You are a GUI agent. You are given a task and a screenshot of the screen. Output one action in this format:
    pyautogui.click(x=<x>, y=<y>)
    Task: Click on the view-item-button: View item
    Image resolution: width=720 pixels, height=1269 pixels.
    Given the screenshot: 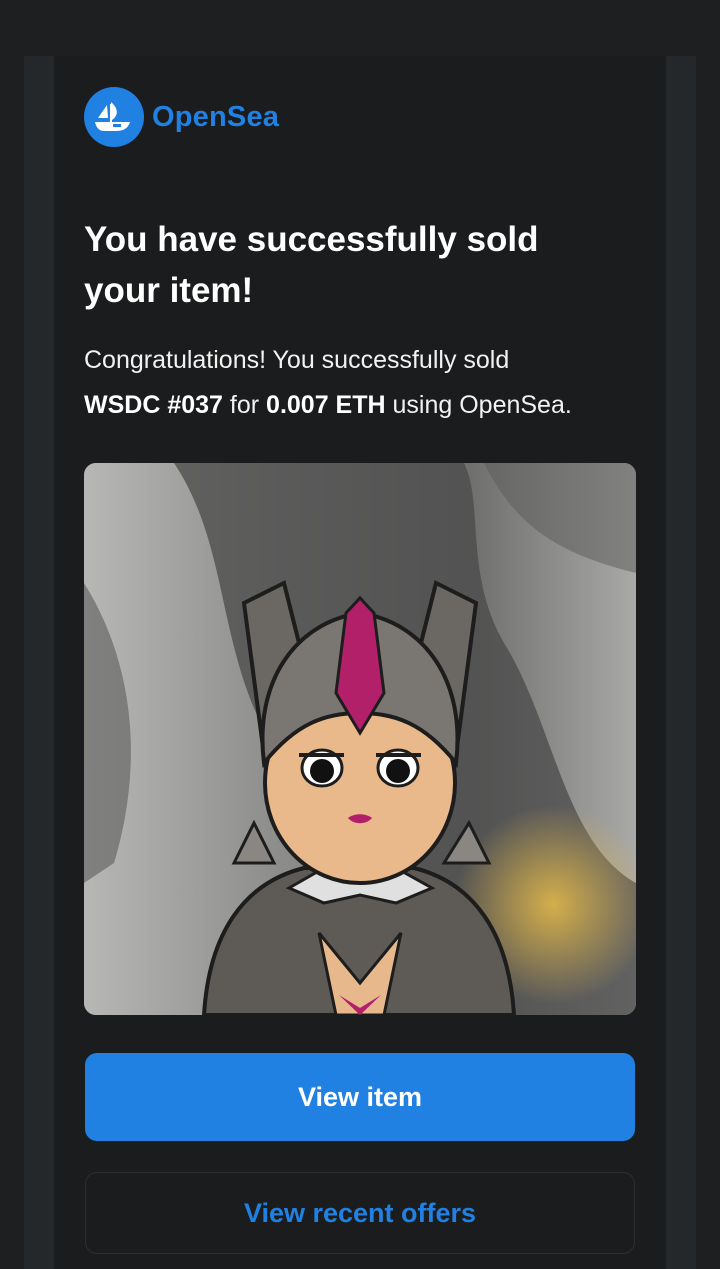 What is the action you would take?
    pyautogui.click(x=360, y=1097)
    